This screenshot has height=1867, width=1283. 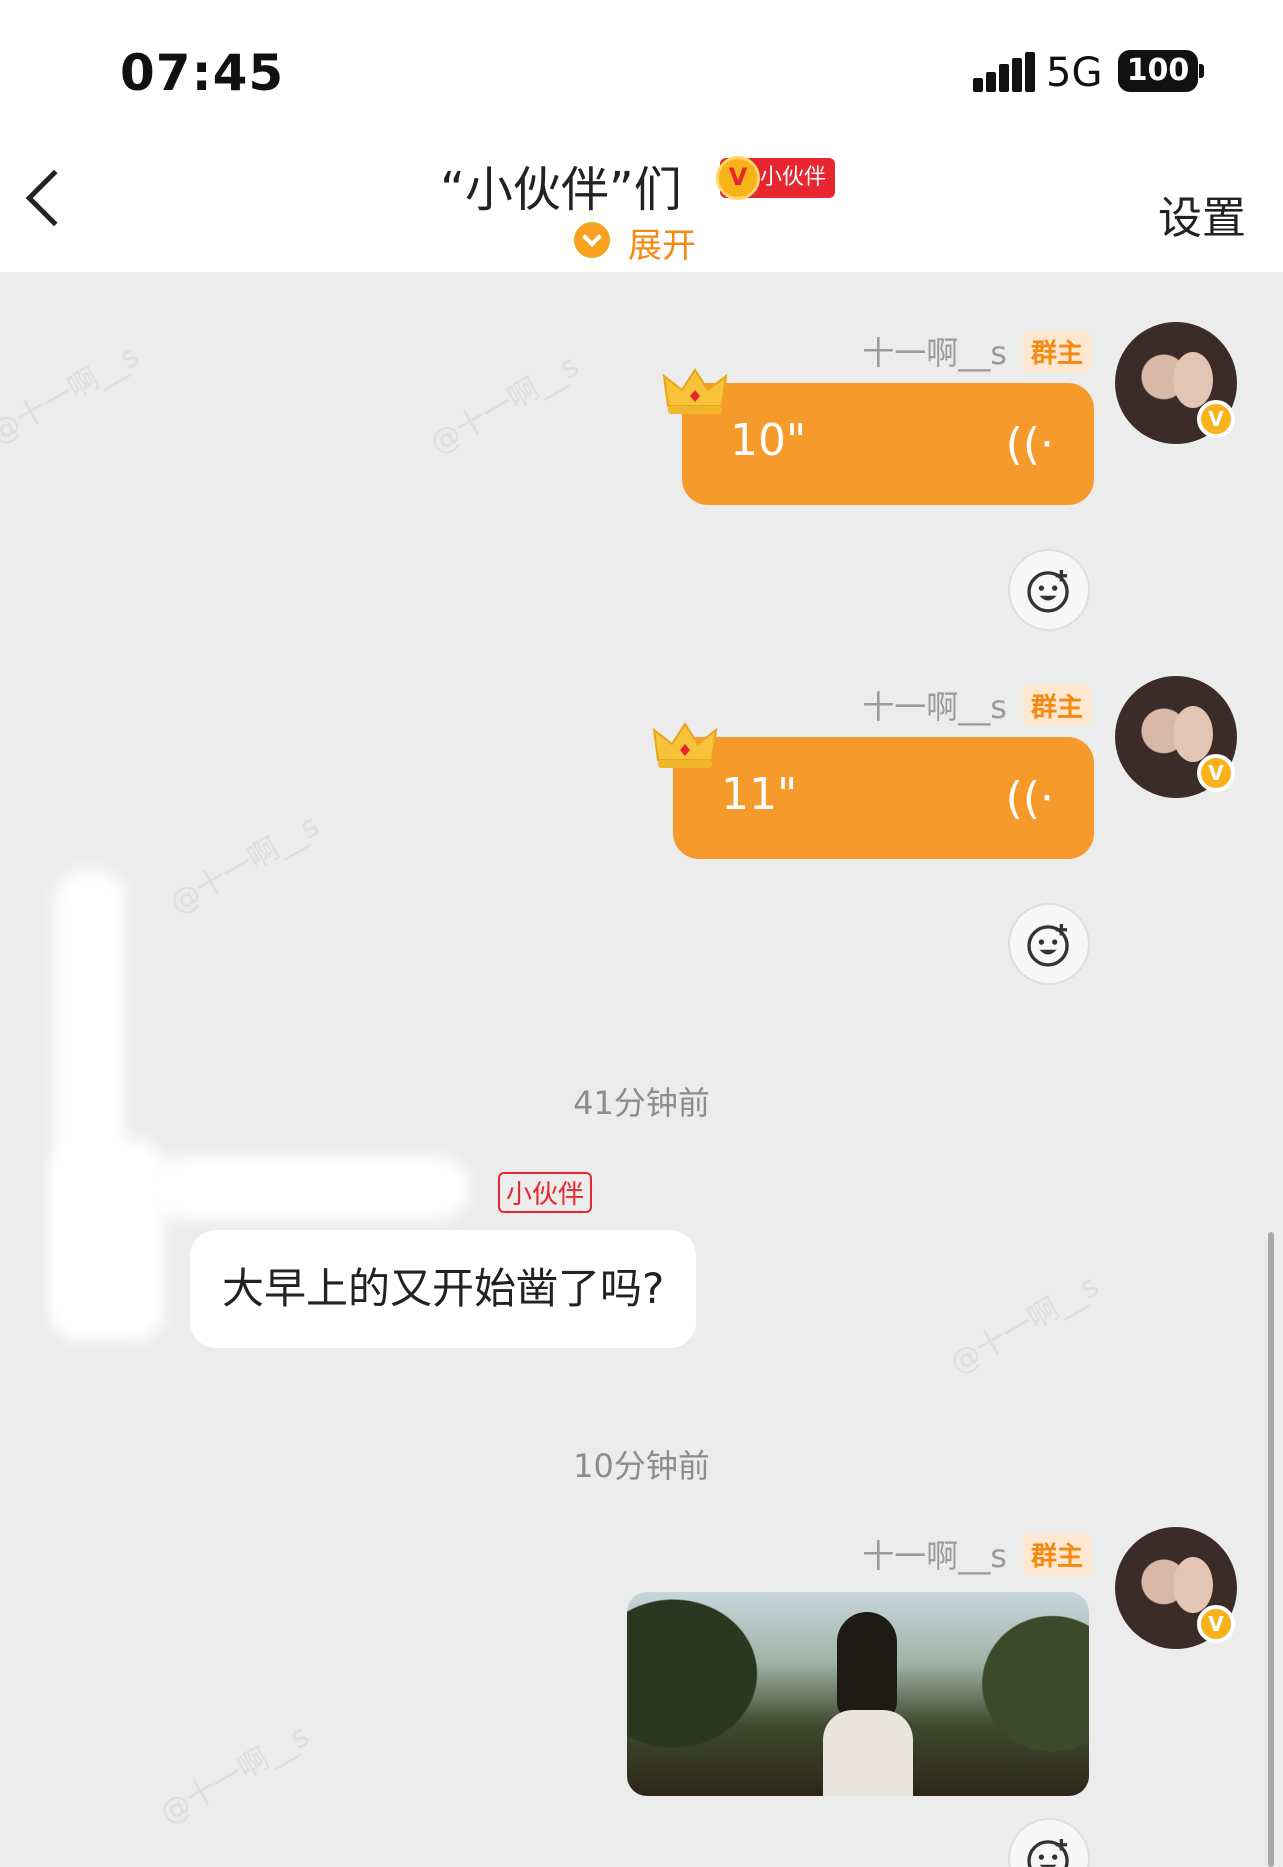 What do you see at coordinates (1202, 214) in the screenshot?
I see `settings-button: 设置` at bounding box center [1202, 214].